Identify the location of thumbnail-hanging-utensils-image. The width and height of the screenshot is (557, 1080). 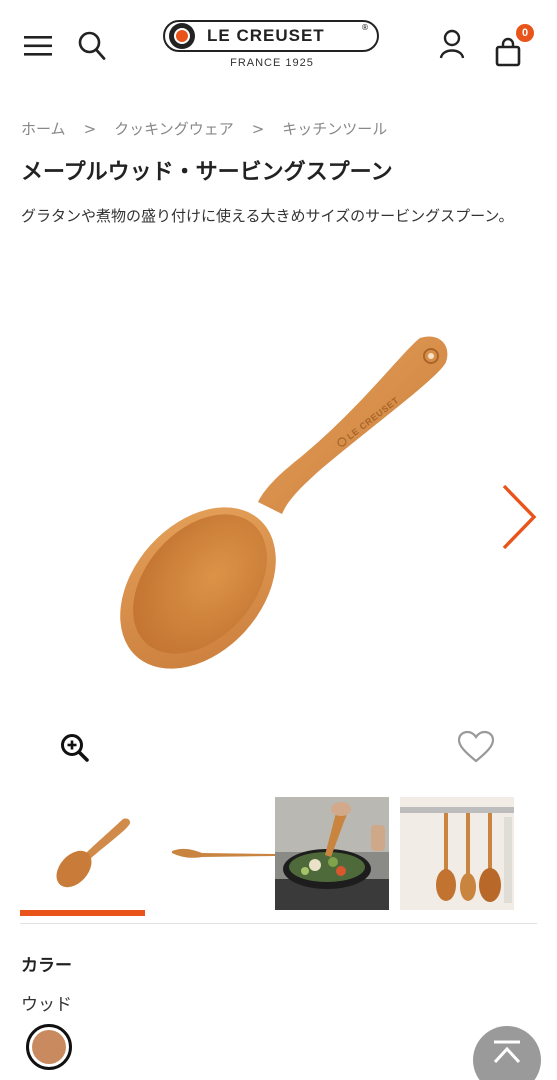
(457, 853).